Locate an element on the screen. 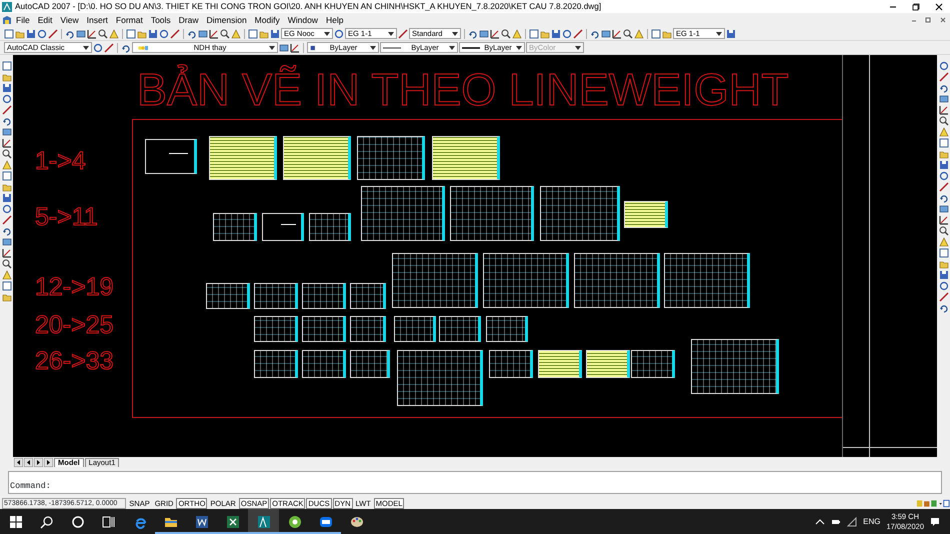  menu-item: Modify is located at coordinates (267, 20).